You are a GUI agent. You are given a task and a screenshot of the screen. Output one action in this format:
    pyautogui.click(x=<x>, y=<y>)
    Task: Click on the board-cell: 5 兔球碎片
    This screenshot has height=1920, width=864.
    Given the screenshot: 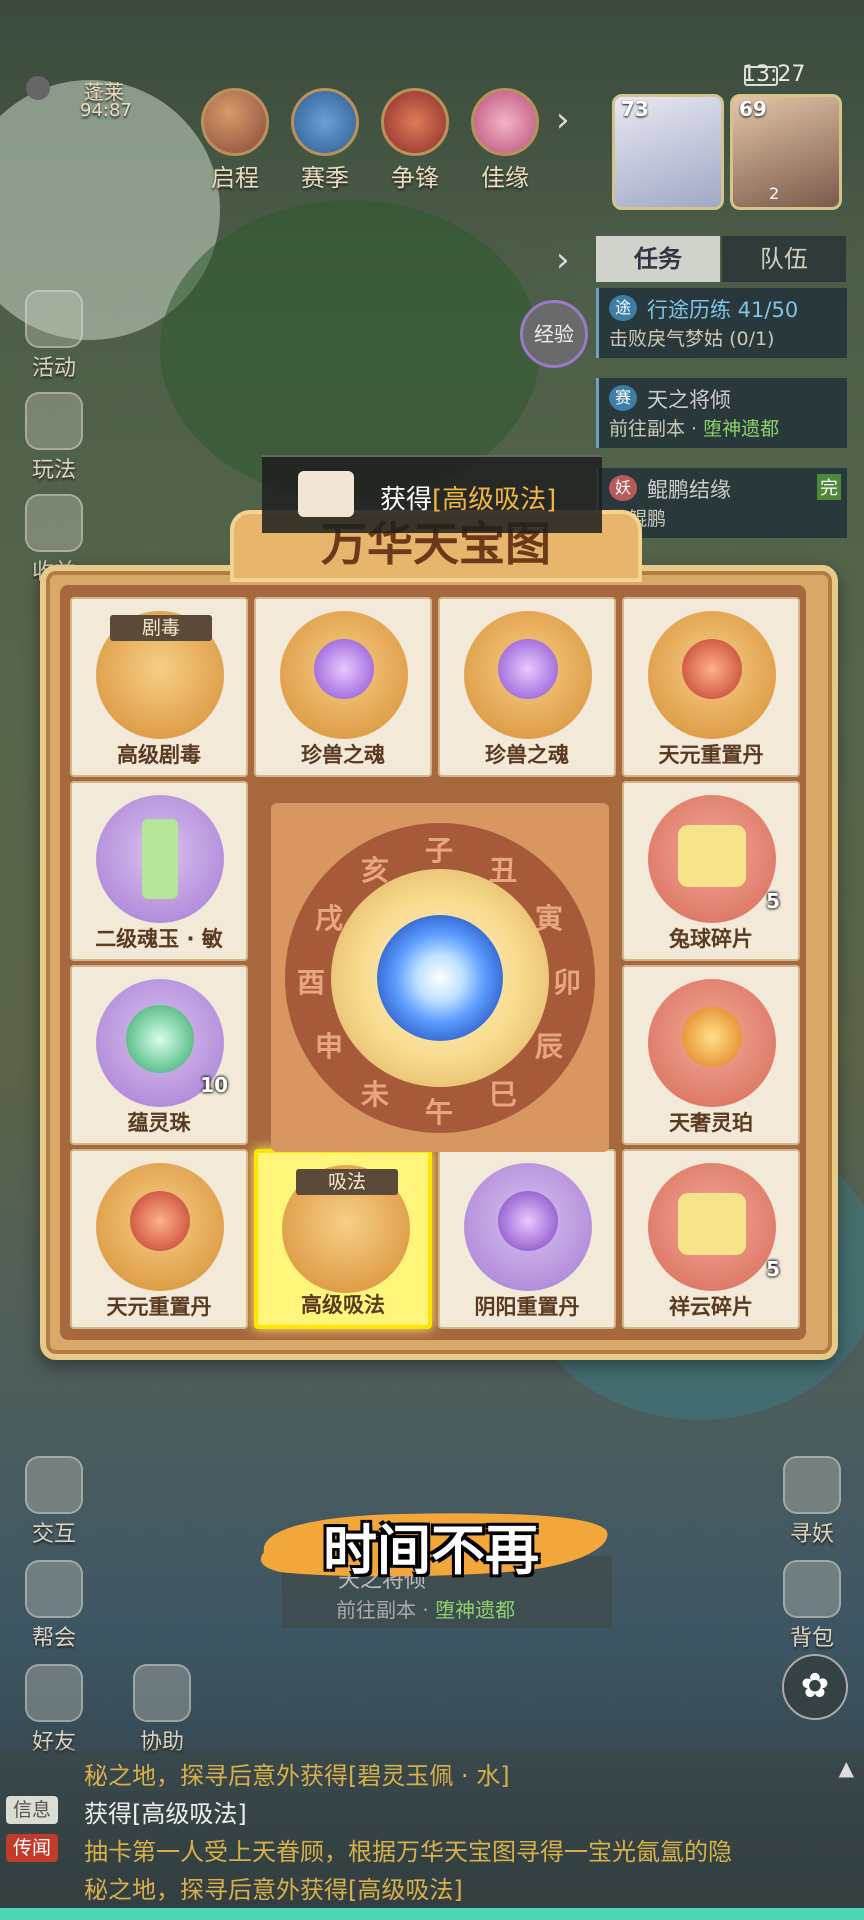 What is the action you would take?
    pyautogui.click(x=711, y=871)
    